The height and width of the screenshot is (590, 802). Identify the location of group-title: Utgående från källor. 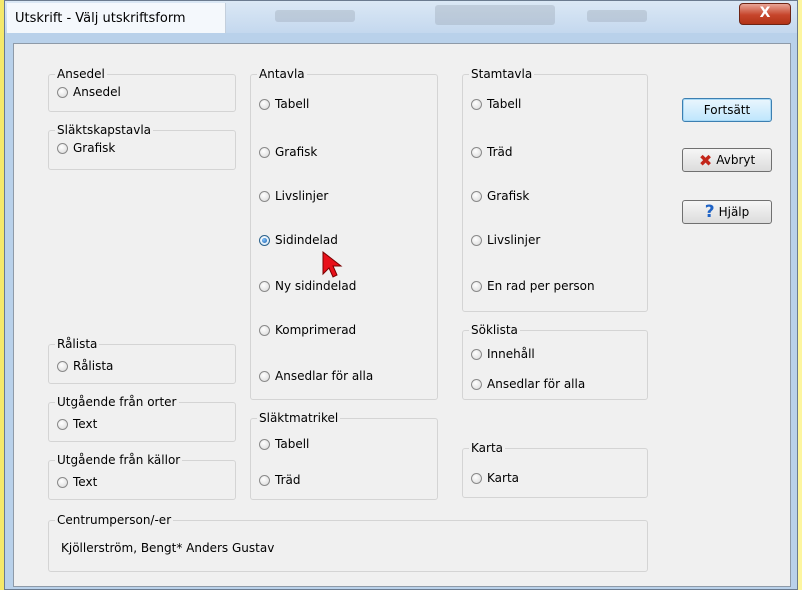
(119, 460).